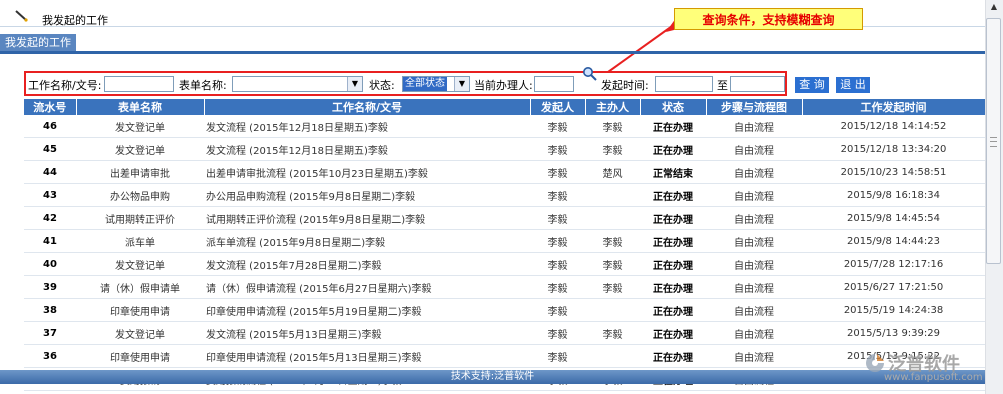  What do you see at coordinates (367, 218) in the screenshot?
I see `row-title: 试用期转正评价流程 (2015年9月8日星期二)李毅` at bounding box center [367, 218].